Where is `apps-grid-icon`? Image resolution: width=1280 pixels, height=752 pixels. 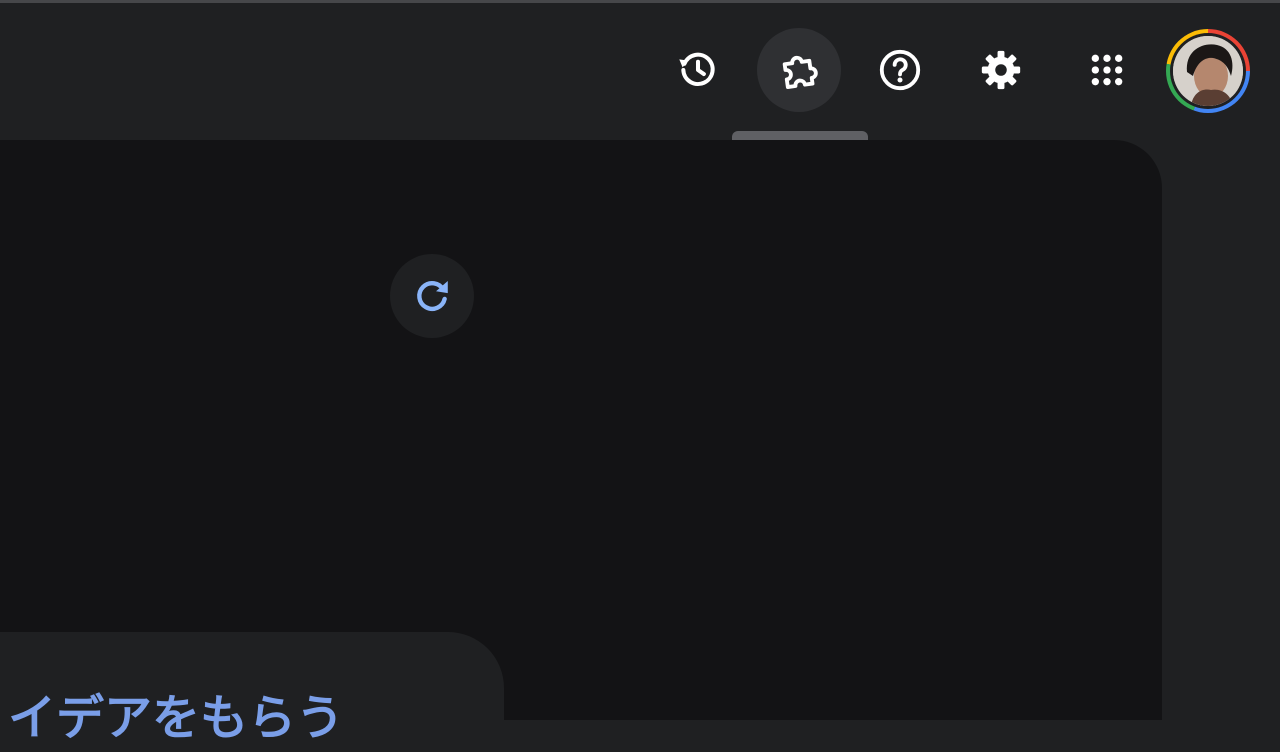
apps-grid-icon is located at coordinates (1107, 70).